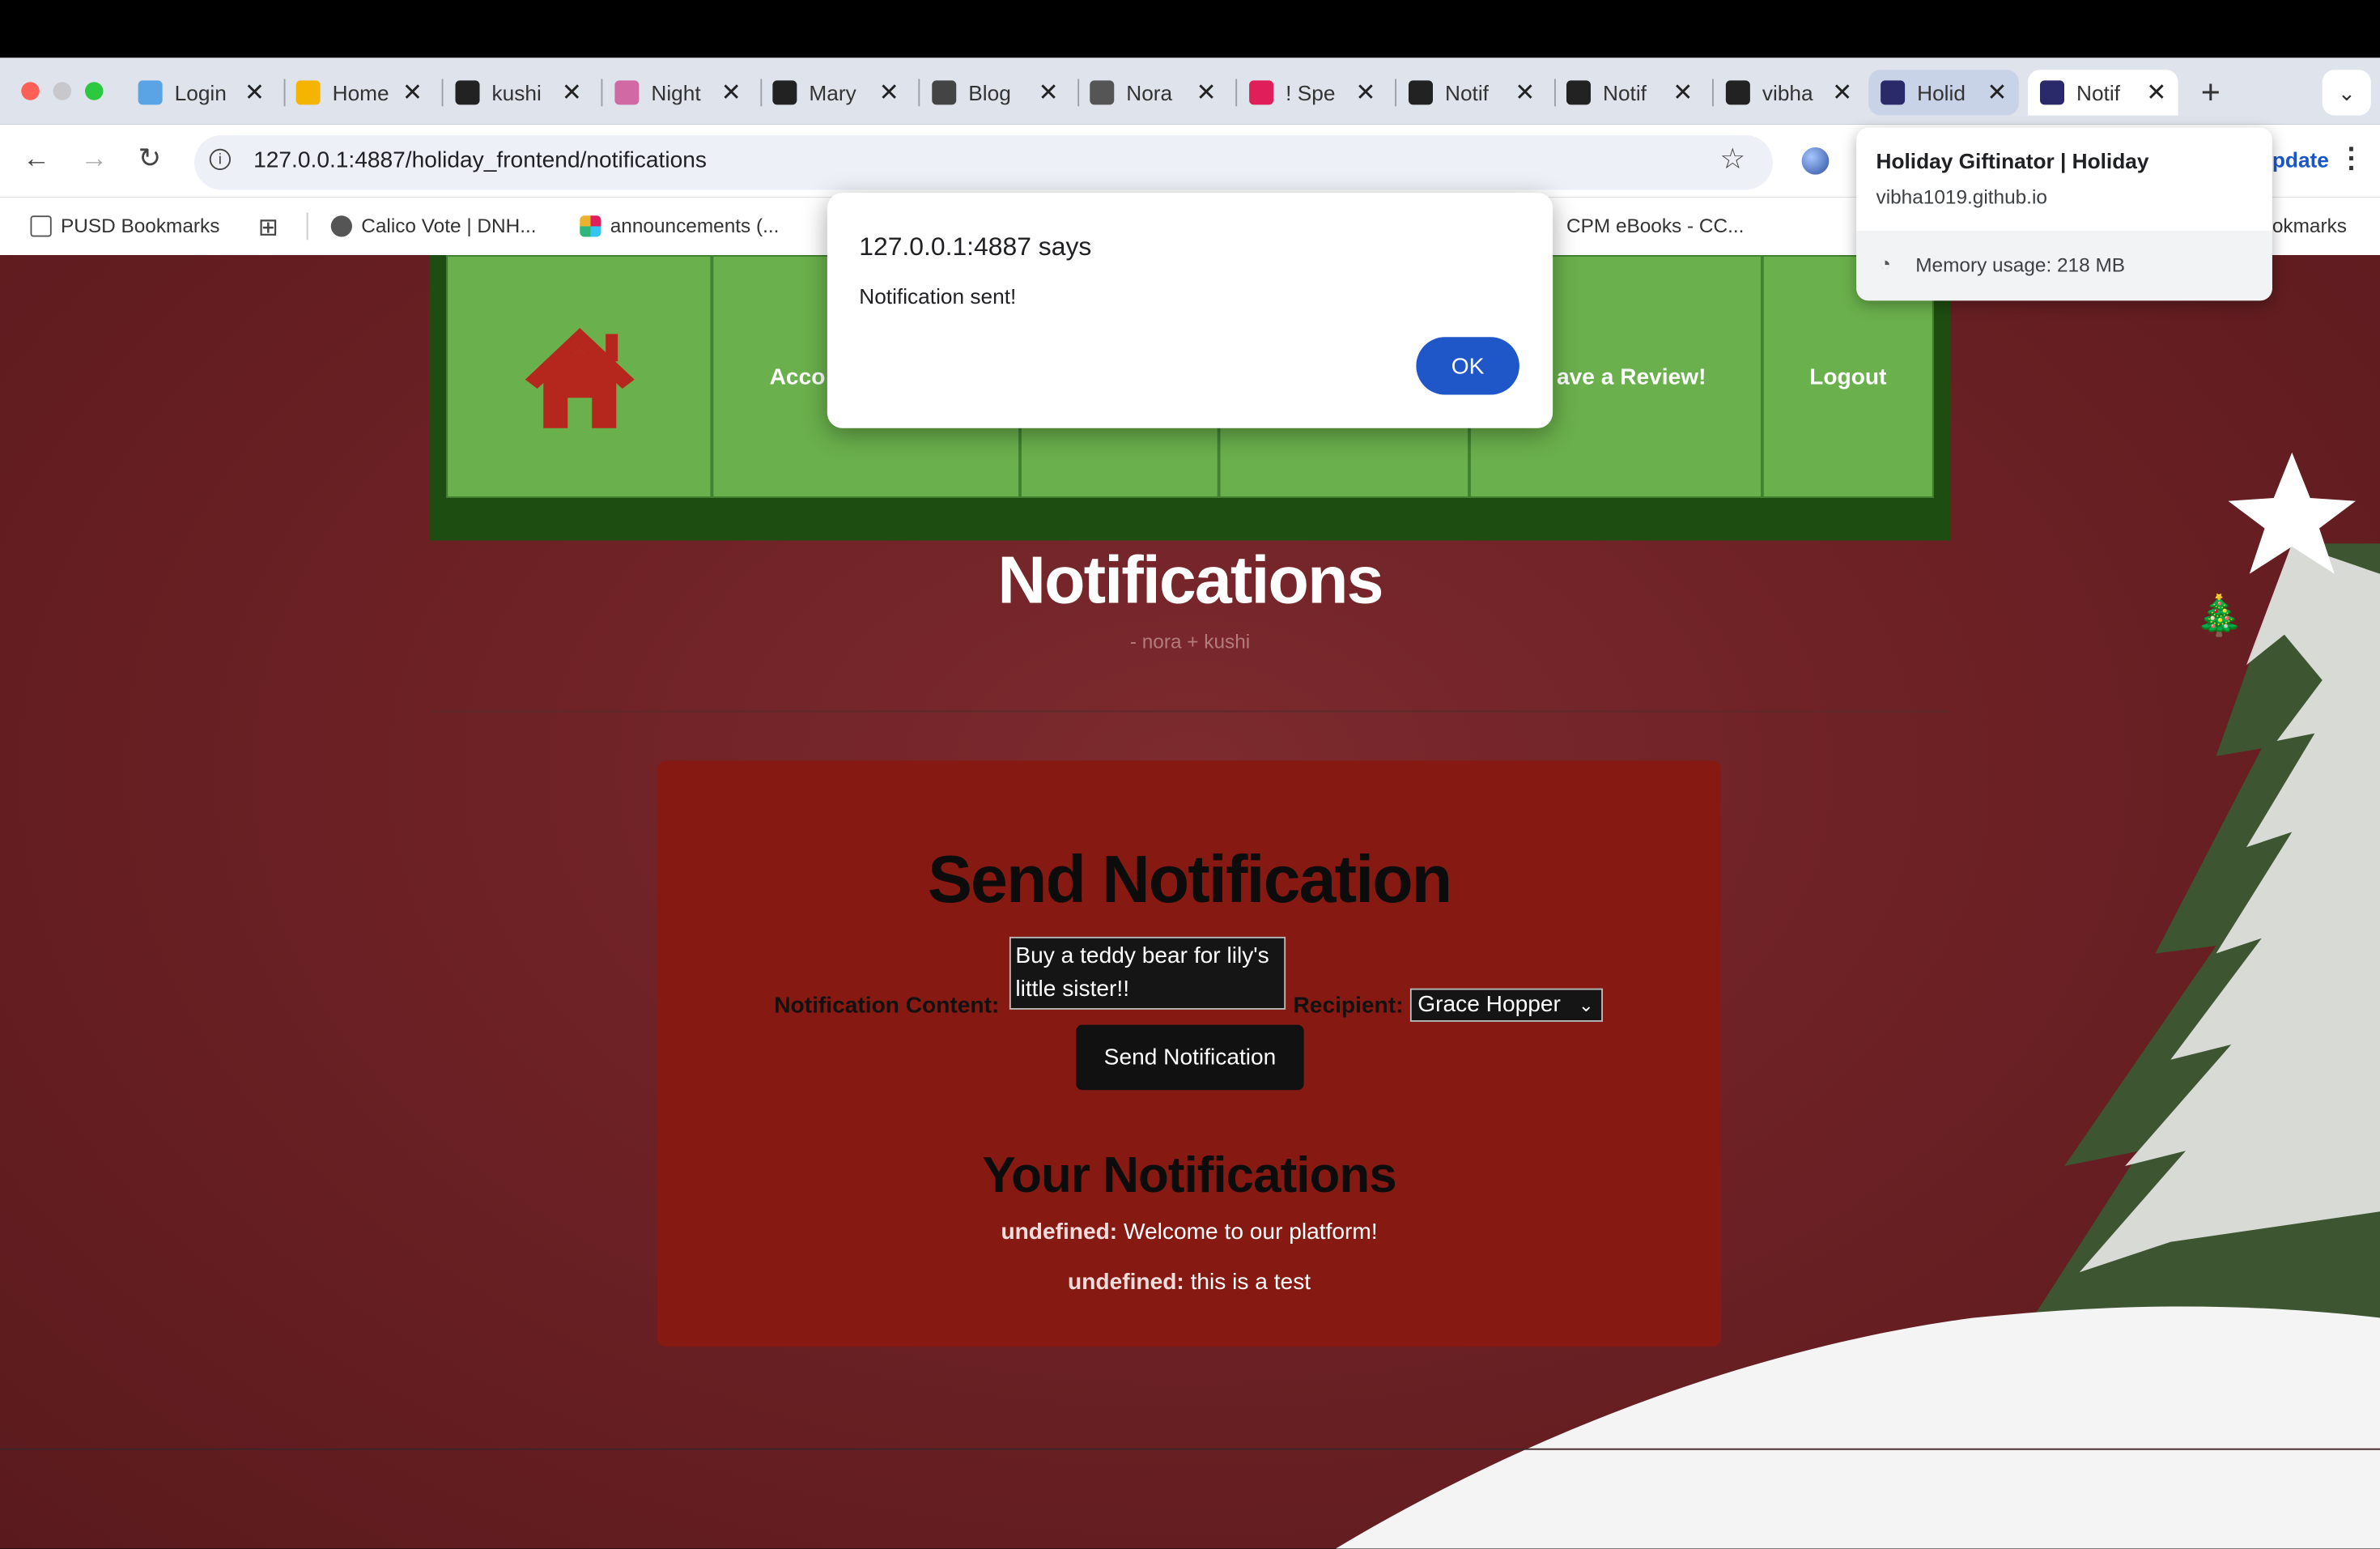 The height and width of the screenshot is (1549, 2380). What do you see at coordinates (1349, 1006) in the screenshot?
I see `recipient-label: Recipient:` at bounding box center [1349, 1006].